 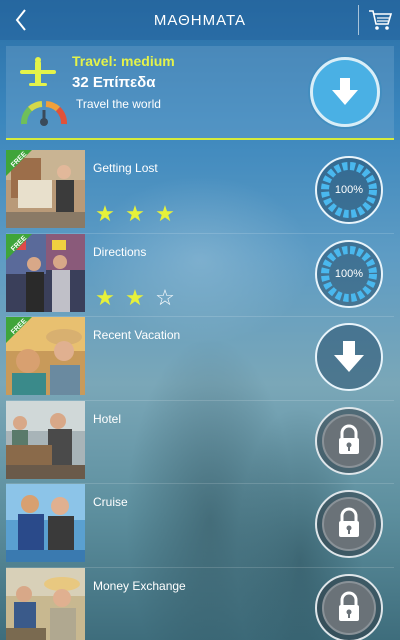 What do you see at coordinates (137, 335) in the screenshot?
I see `lesson-title: Recent Vacation` at bounding box center [137, 335].